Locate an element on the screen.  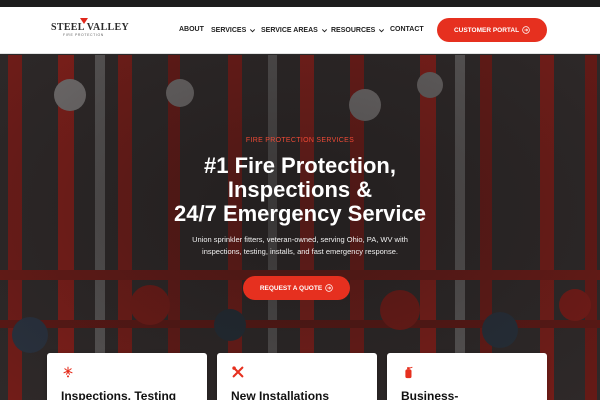
logo-flame-mark is located at coordinates (84, 21).